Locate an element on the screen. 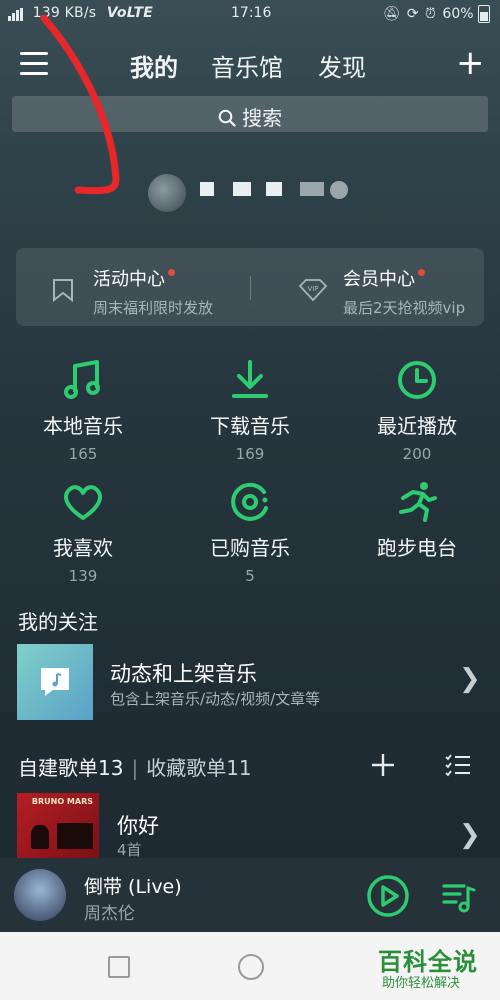 The width and height of the screenshot is (500, 1000). playlist-title: 你好 is located at coordinates (138, 825).